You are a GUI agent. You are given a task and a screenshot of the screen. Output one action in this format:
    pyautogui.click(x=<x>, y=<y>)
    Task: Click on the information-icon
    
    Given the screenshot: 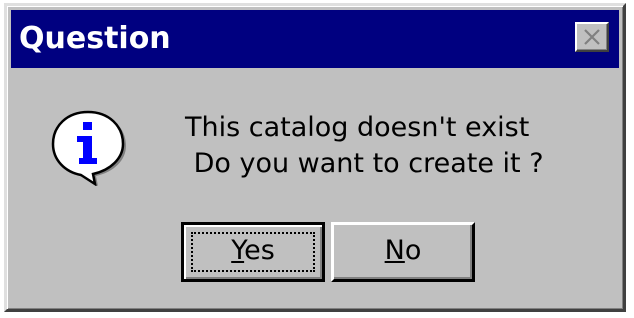 What is the action you would take?
    pyautogui.click(x=88, y=148)
    